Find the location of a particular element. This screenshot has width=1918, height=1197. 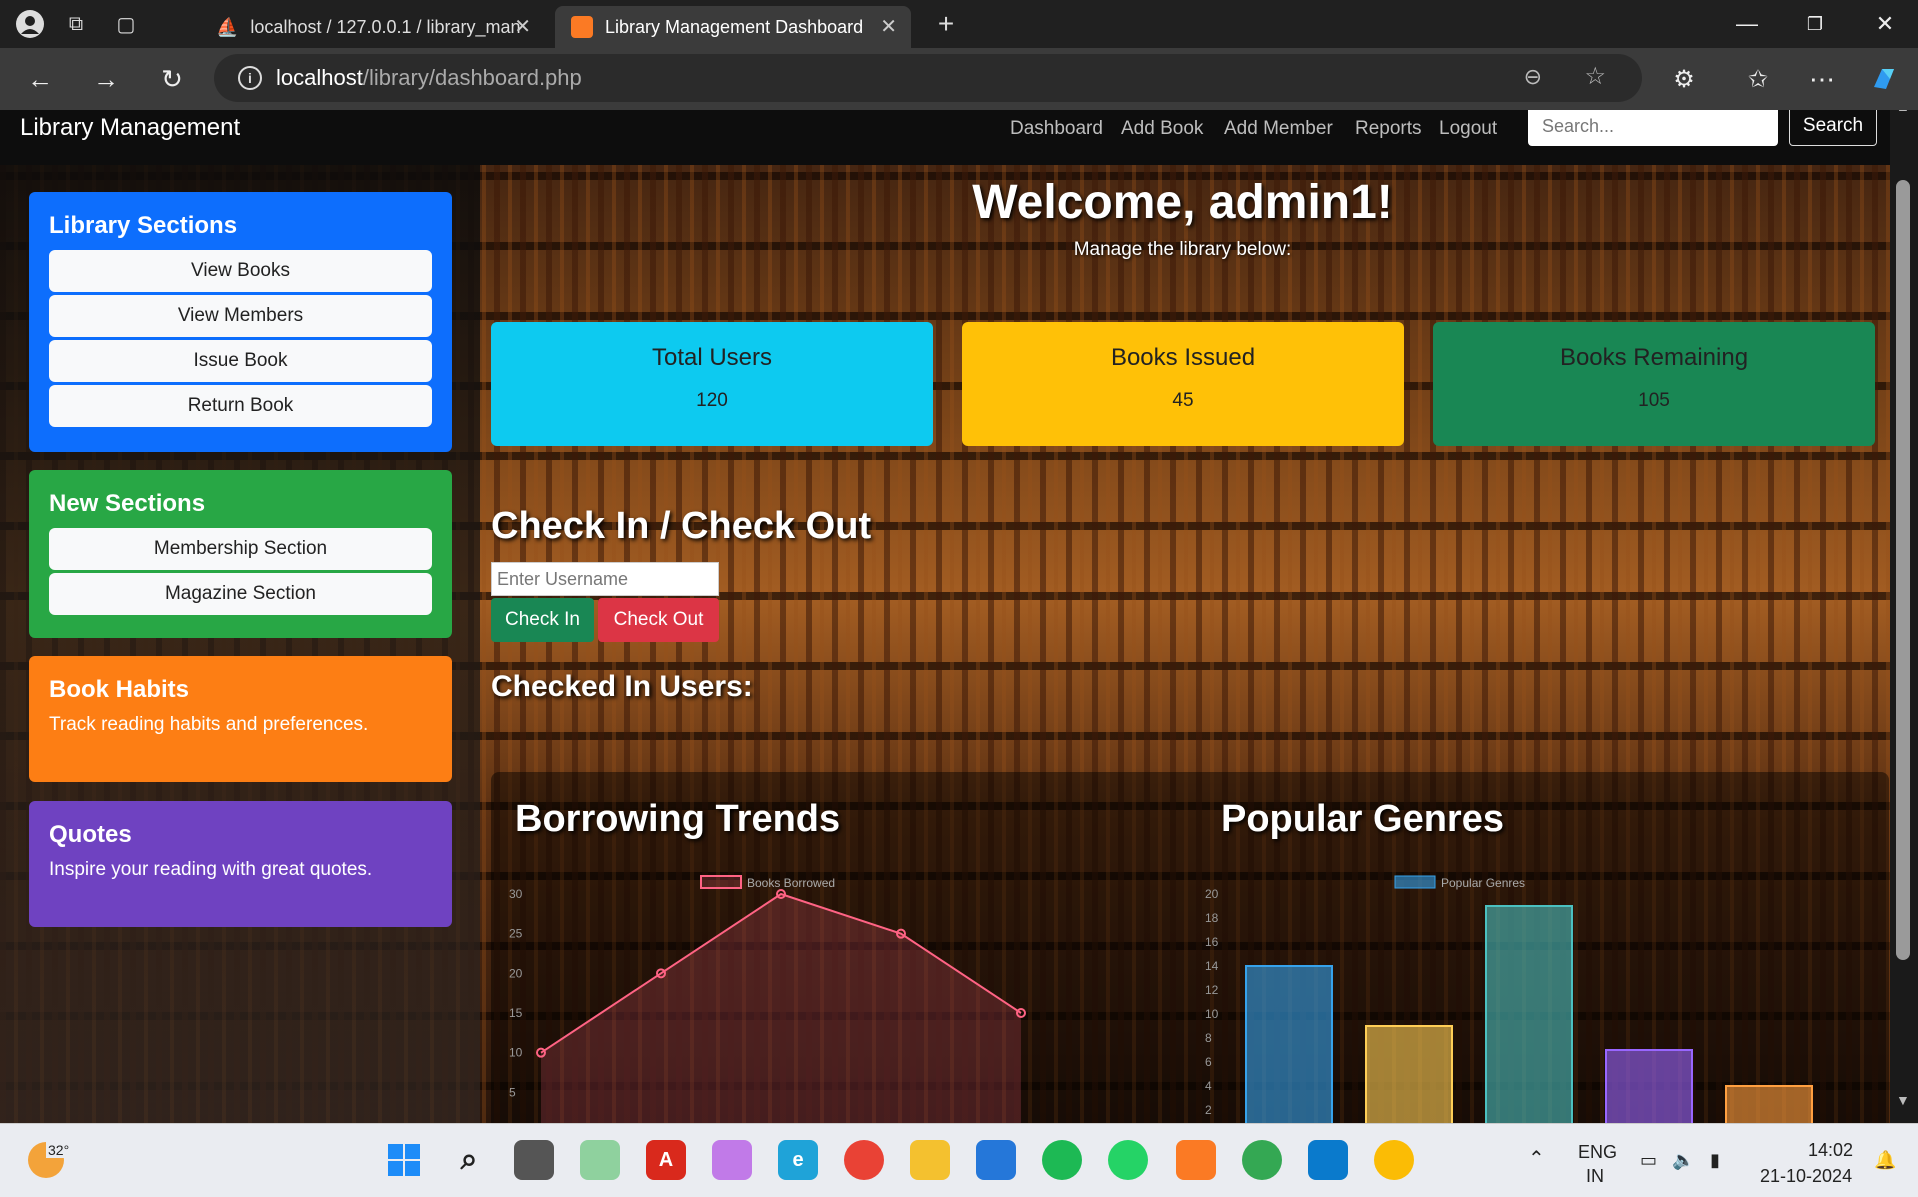

stat-title: Total Users is located at coordinates (712, 357).